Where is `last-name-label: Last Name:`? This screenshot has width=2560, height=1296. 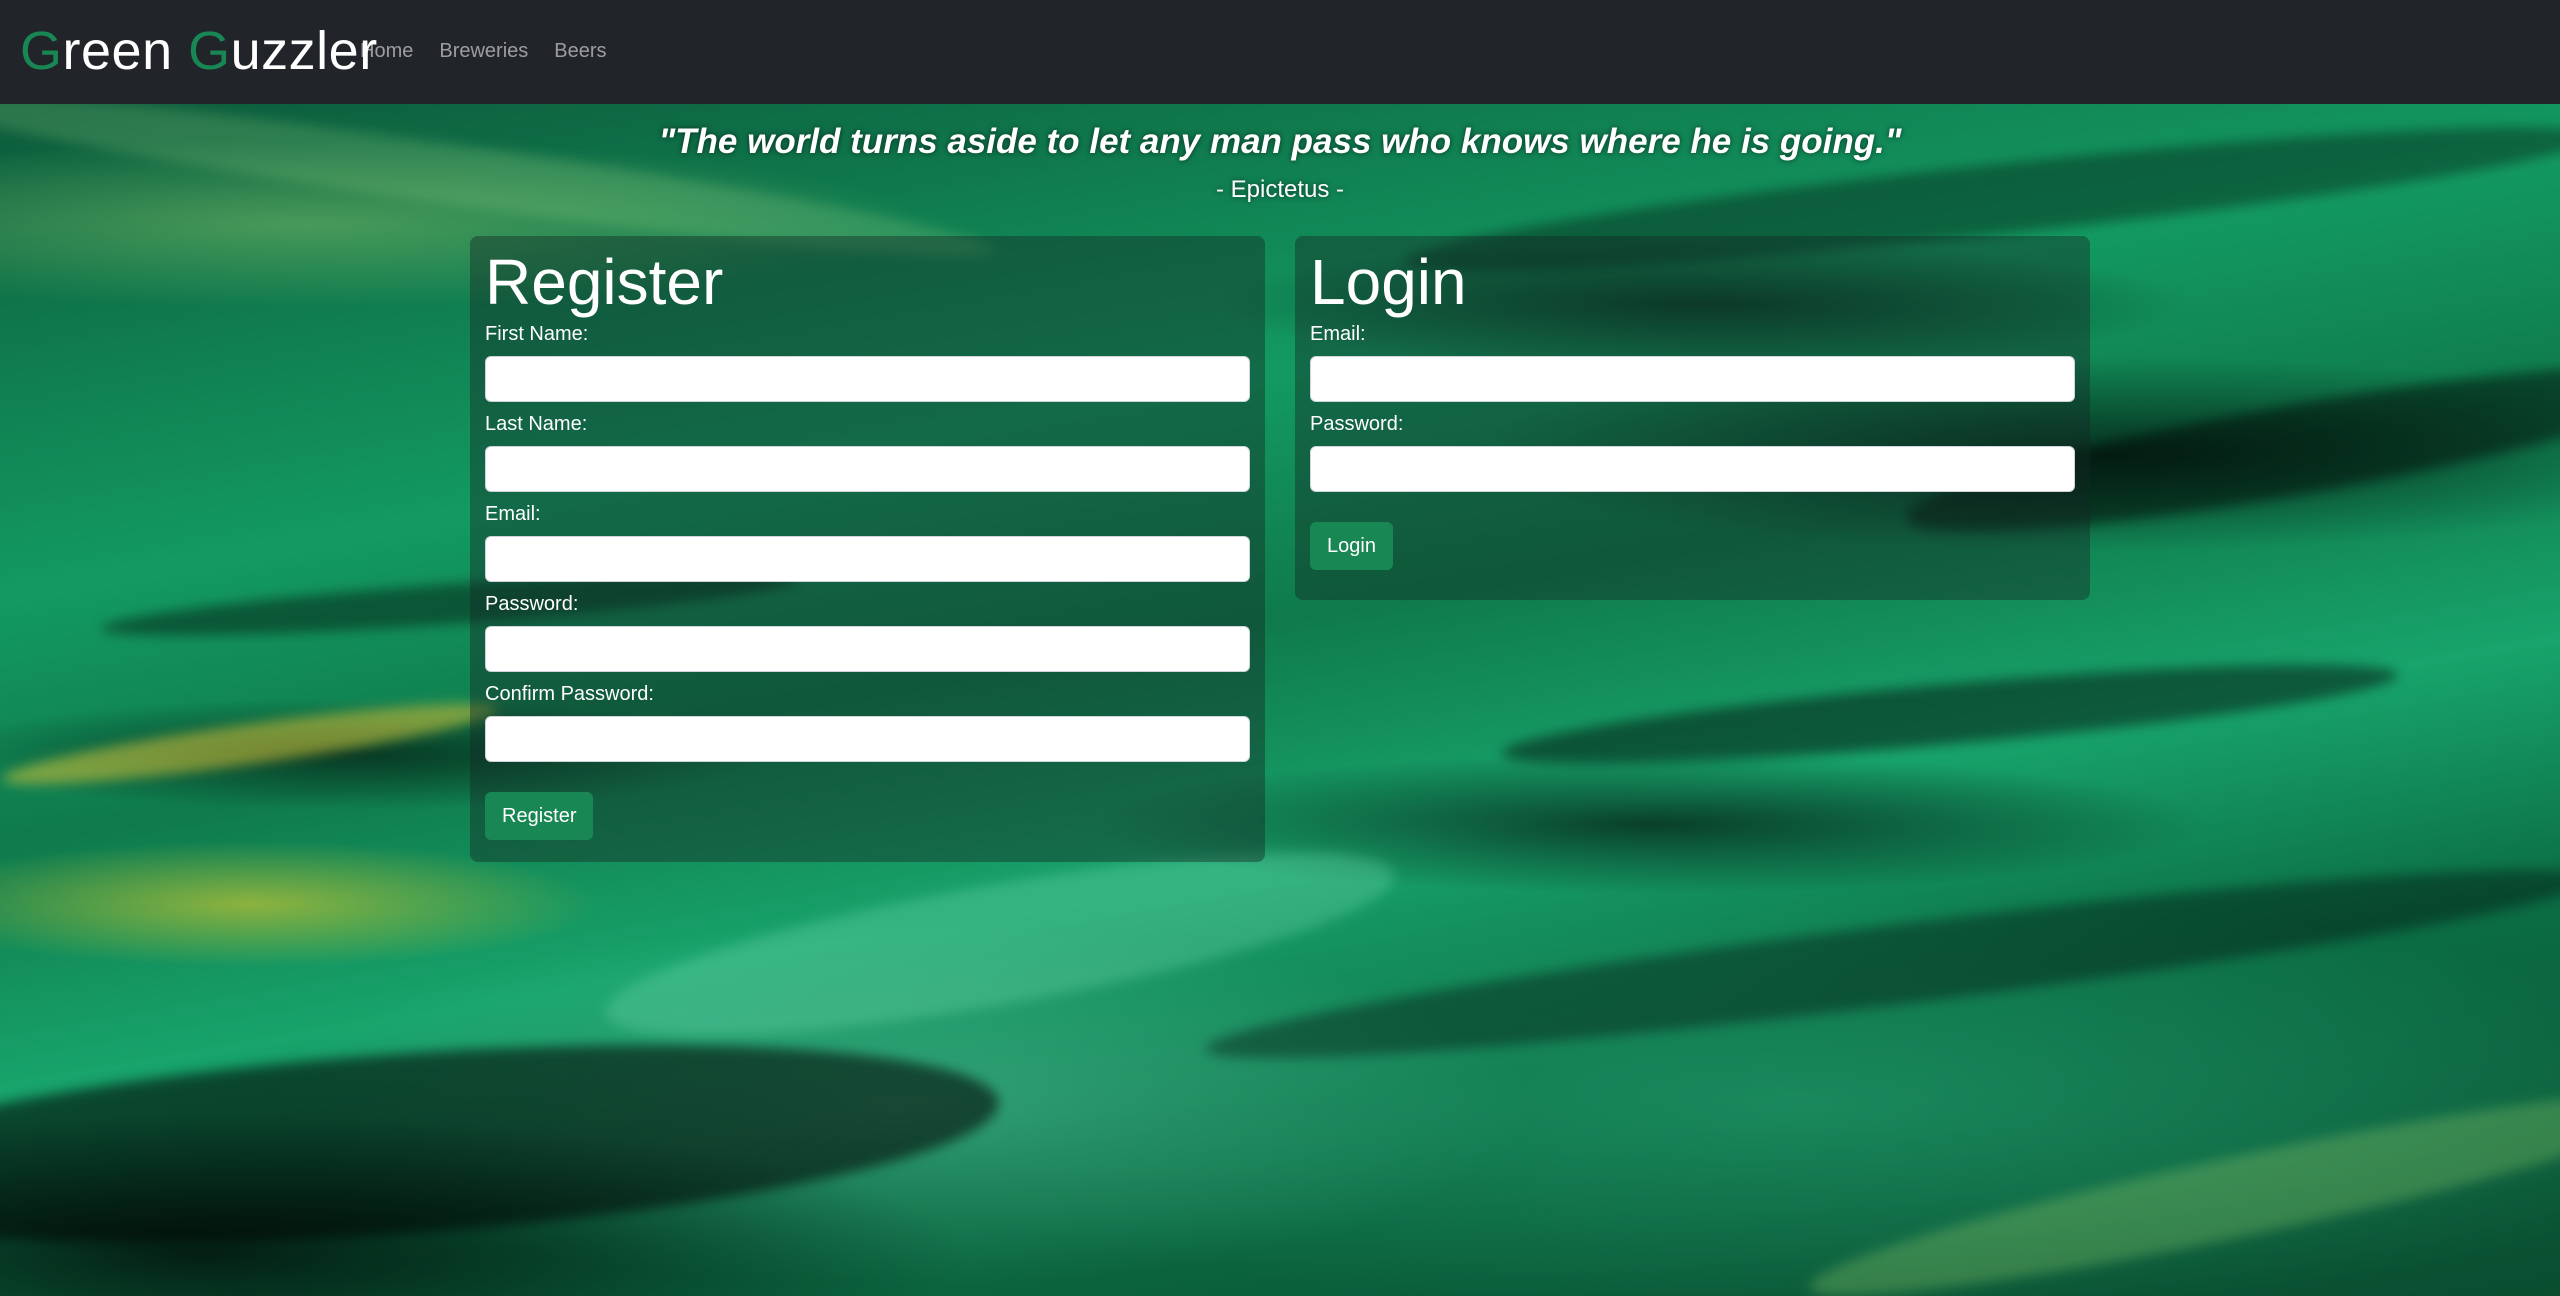 last-name-label: Last Name: is located at coordinates (536, 424).